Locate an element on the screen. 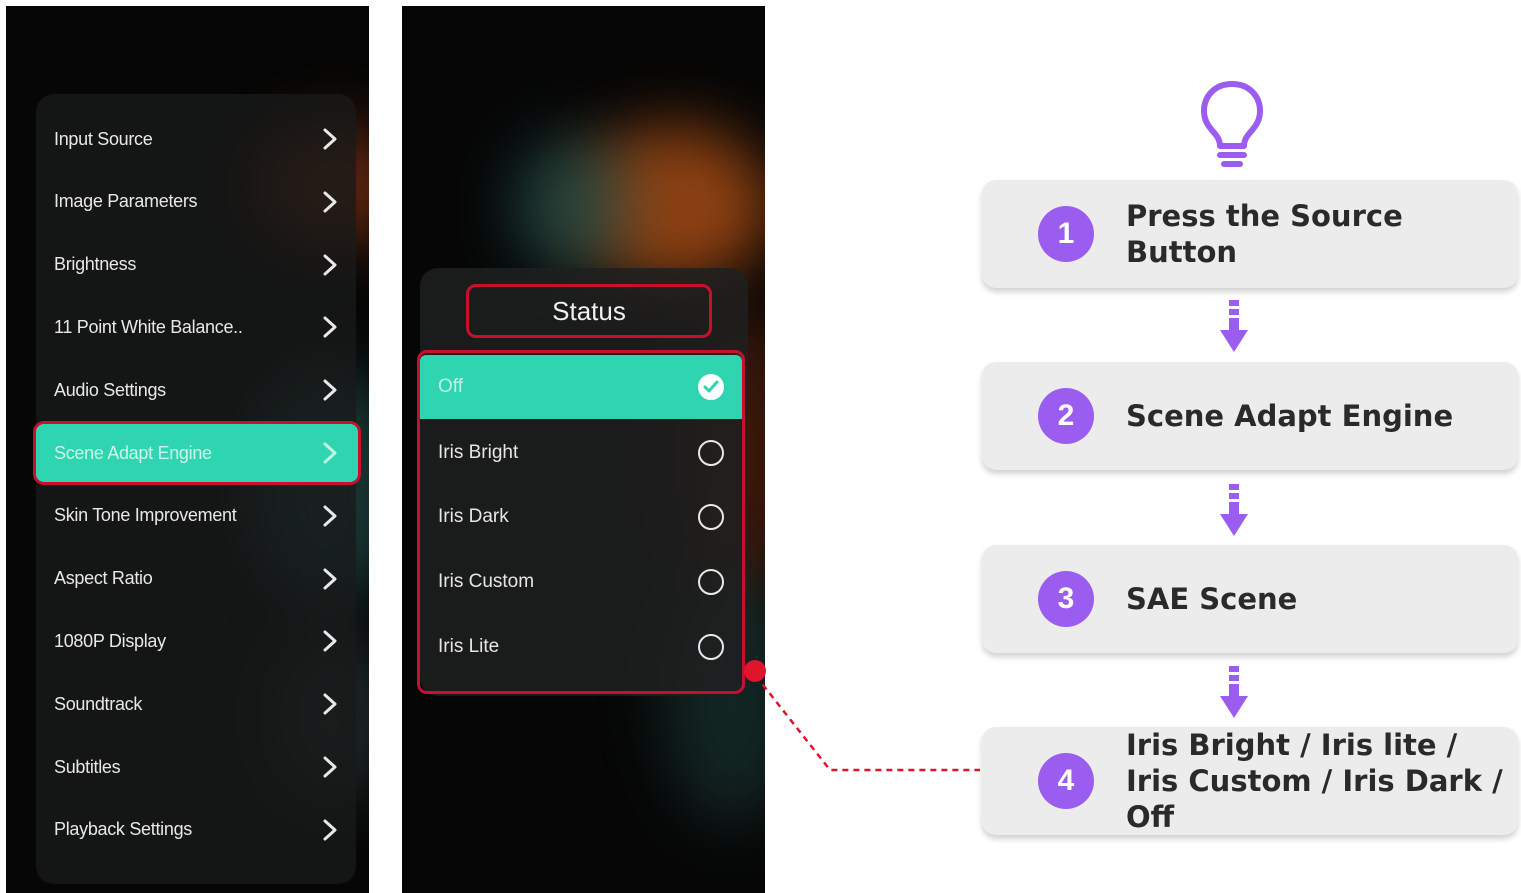  lightbulb-icon is located at coordinates (1232, 126).